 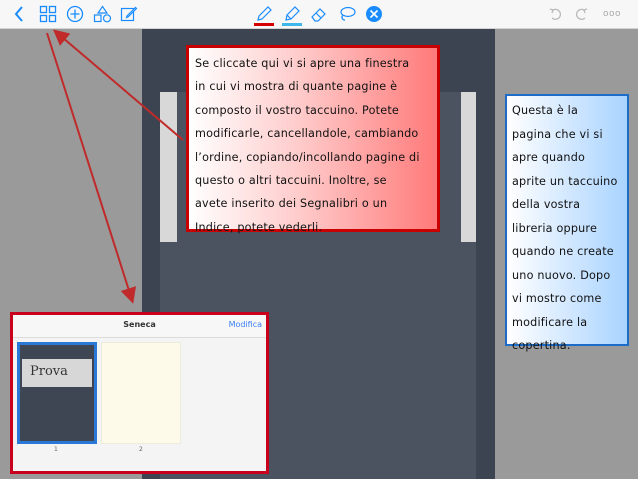 What do you see at coordinates (264, 14) in the screenshot?
I see `pen-icon` at bounding box center [264, 14].